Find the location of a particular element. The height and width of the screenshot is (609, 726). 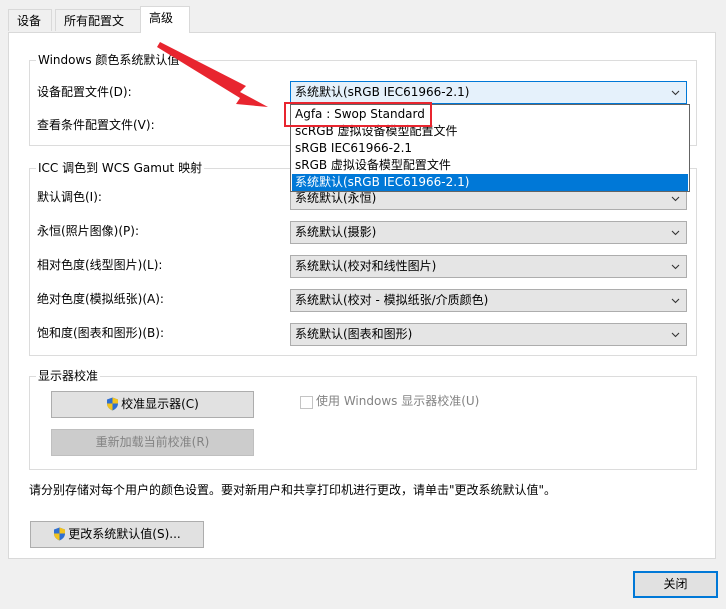

close-button: 关闭 is located at coordinates (675, 584).